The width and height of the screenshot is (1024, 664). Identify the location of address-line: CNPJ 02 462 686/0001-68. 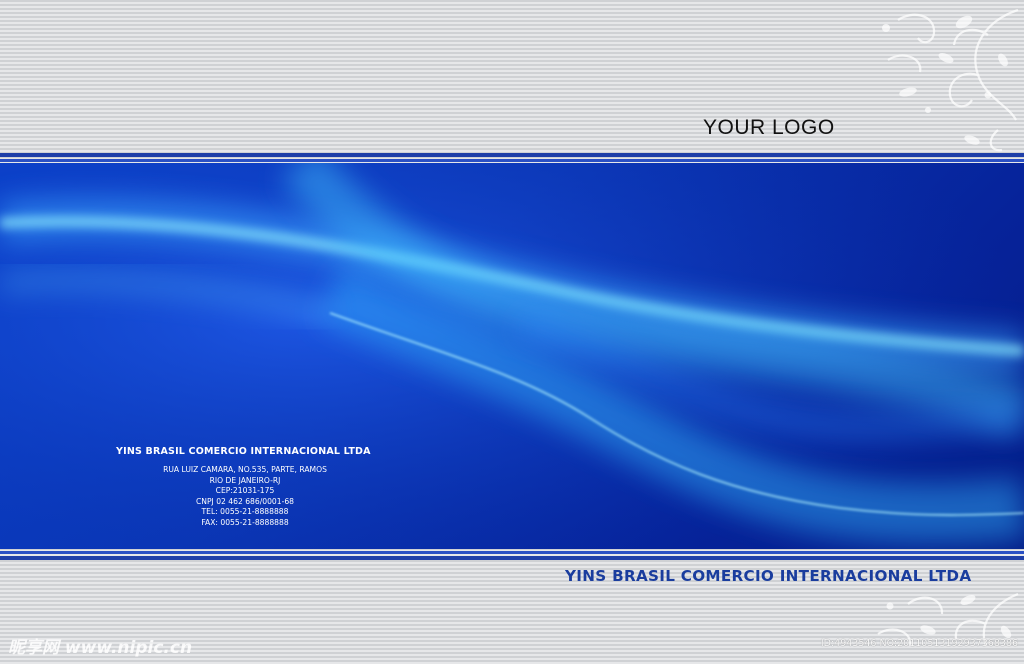
(245, 501).